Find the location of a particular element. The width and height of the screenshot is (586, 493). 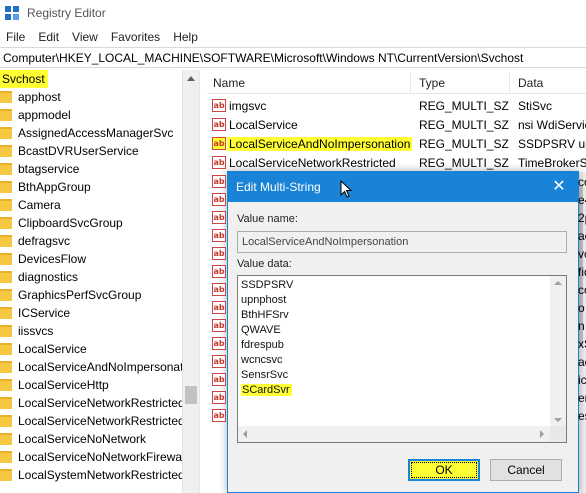

tree-item-label: appmodel is located at coordinates (44, 115).